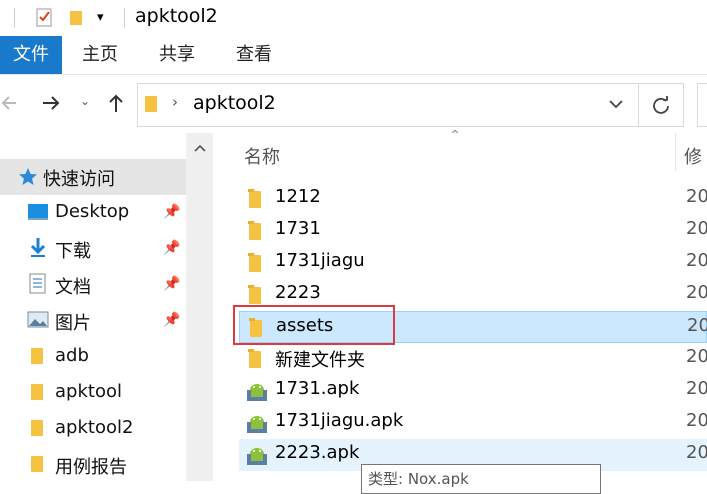 Image resolution: width=707 pixels, height=494 pixels. What do you see at coordinates (76, 17) in the screenshot?
I see `new-folder-icon` at bounding box center [76, 17].